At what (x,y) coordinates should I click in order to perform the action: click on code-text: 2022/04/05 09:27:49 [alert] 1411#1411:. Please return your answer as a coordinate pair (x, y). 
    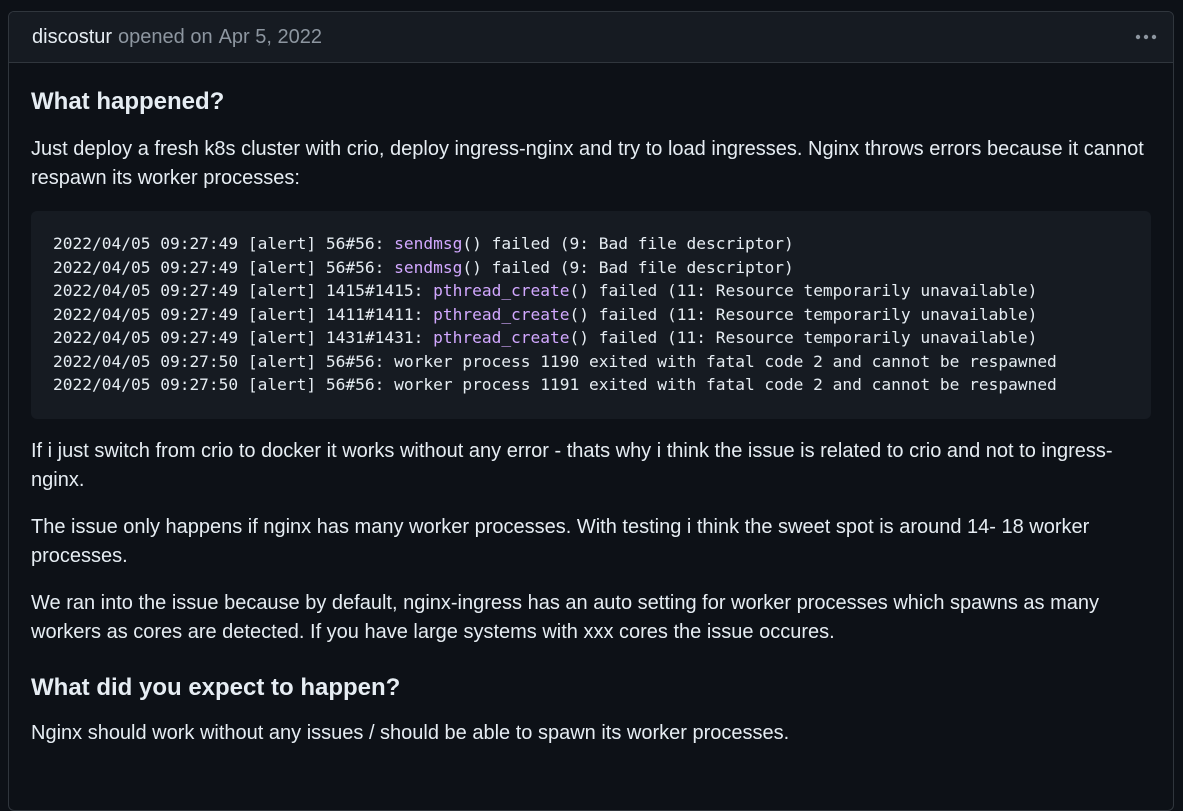
    Looking at the image, I should click on (243, 314).